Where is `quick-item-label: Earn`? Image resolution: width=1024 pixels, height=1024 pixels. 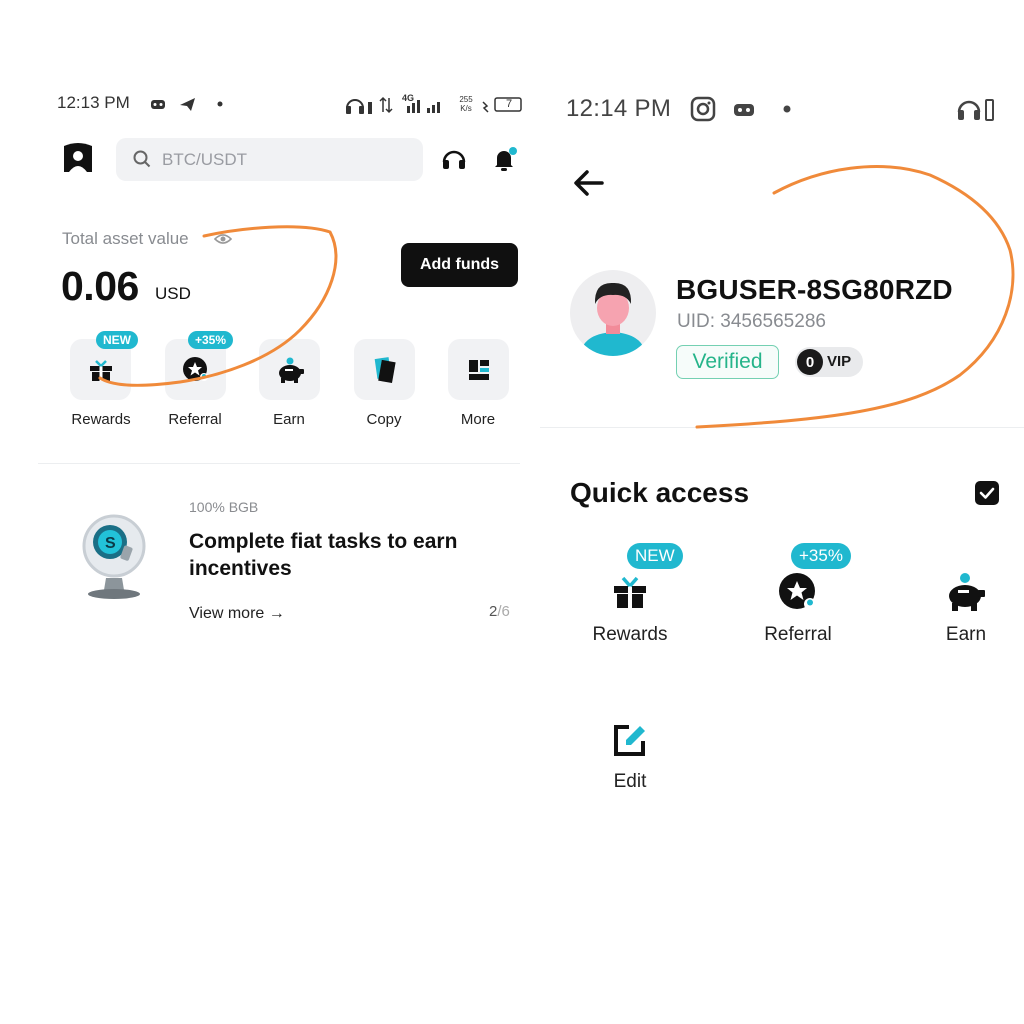
quick-item-label: Earn is located at coordinates (289, 419).